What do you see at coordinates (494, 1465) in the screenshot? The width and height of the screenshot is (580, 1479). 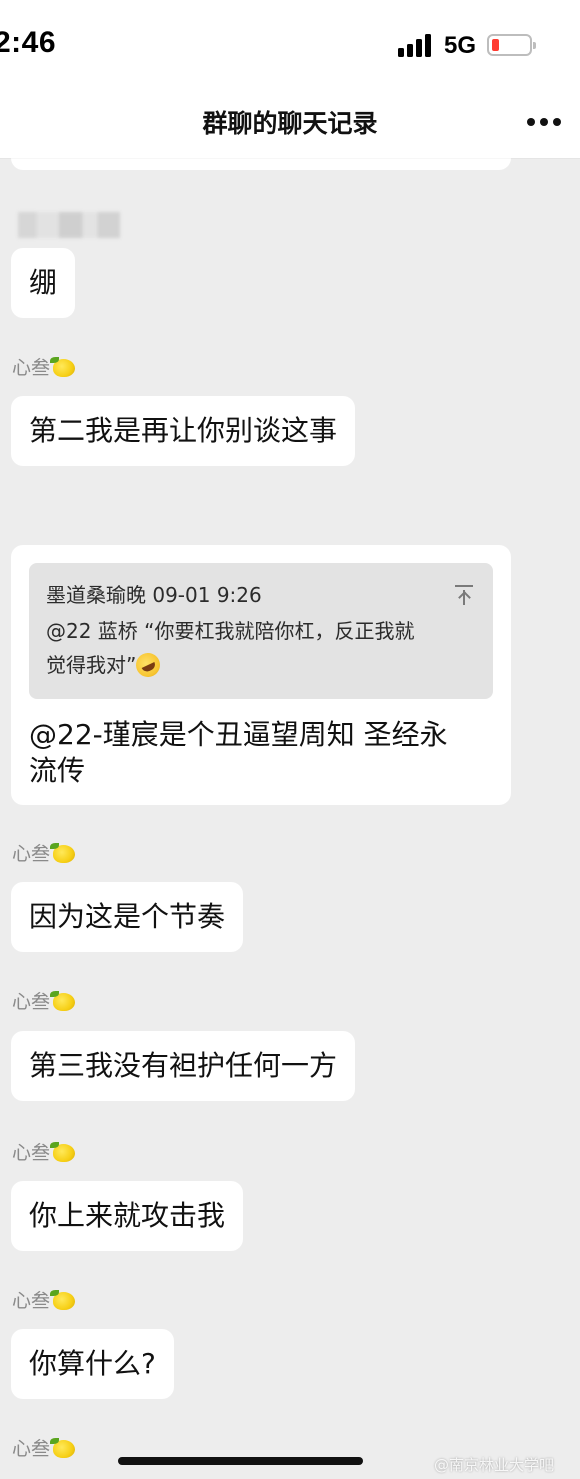 I see `watermark: @南京林业大学吧` at bounding box center [494, 1465].